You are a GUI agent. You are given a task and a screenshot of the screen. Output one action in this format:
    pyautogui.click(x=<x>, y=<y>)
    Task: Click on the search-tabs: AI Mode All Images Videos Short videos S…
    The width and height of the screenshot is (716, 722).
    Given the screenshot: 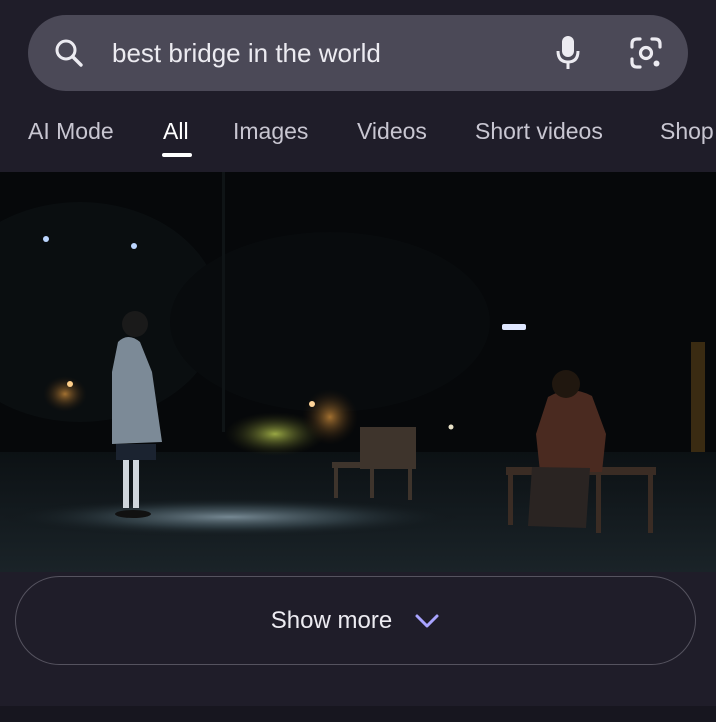 What is the action you would take?
    pyautogui.click(x=358, y=137)
    